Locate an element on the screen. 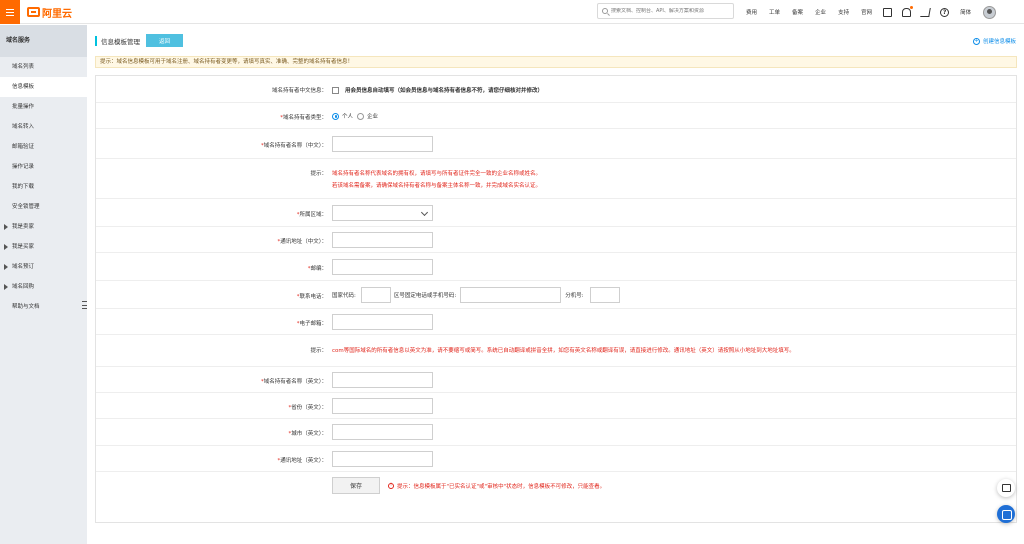 The height and width of the screenshot is (544, 1024). area-phone-label: 区号固定电话或手机号码: is located at coordinates (425, 296).